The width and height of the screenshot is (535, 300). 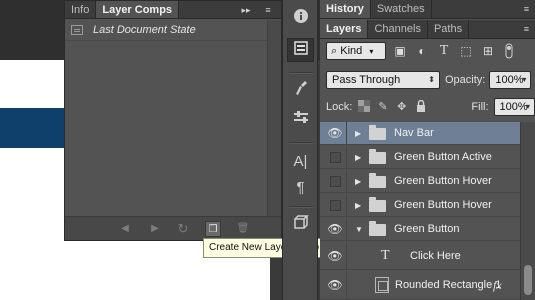 I want to click on dock-divider, so click(x=301, y=73).